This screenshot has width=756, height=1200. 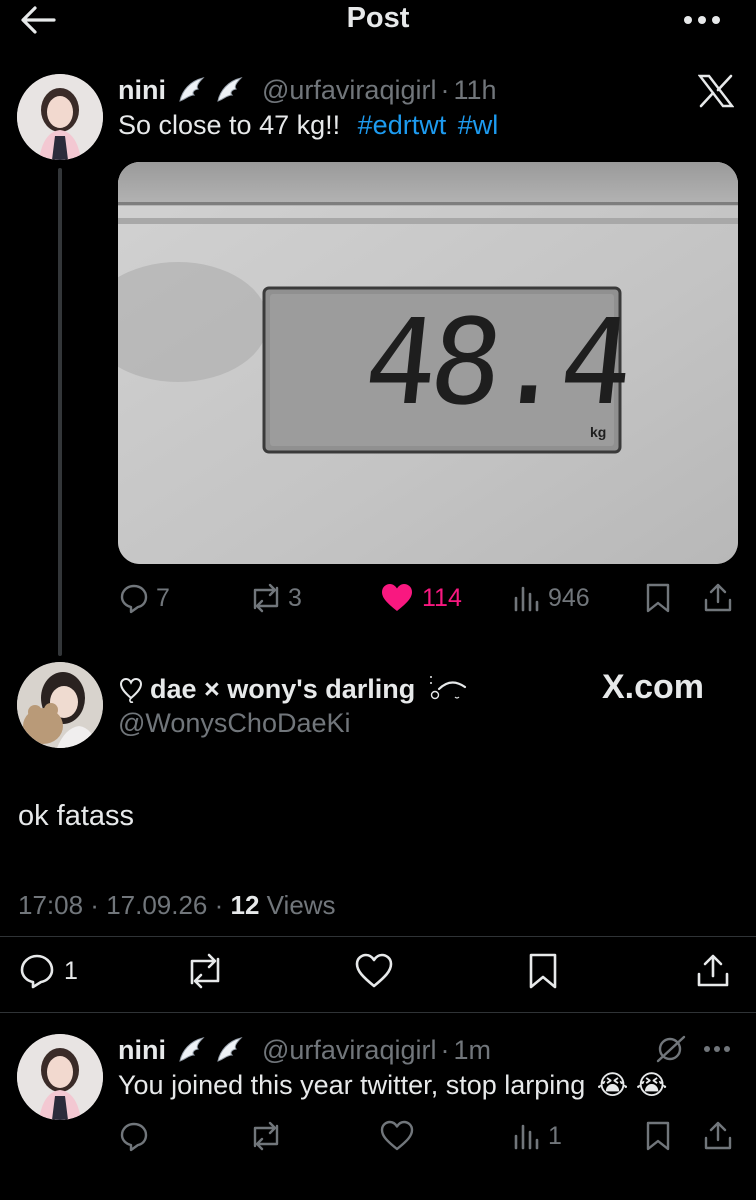 I want to click on post-text: So close to 47 kg!! #edrtwt #wl, so click(x=308, y=125).